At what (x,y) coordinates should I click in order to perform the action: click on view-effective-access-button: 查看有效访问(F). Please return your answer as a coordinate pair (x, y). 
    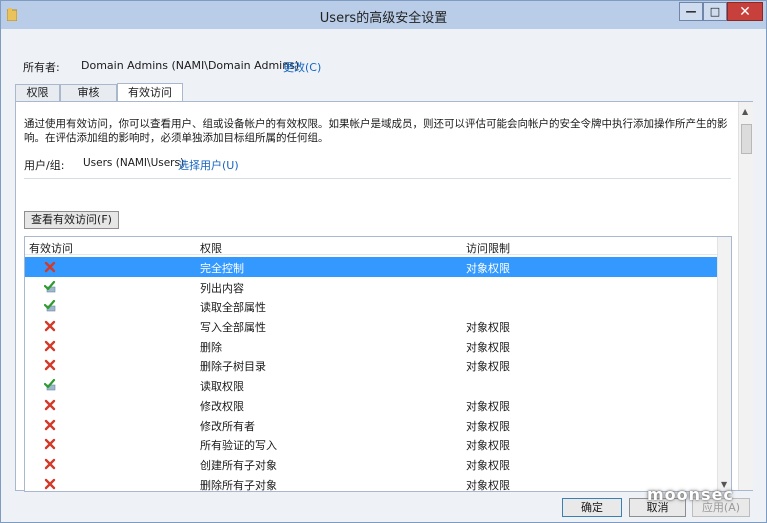
    Looking at the image, I should click on (71, 220).